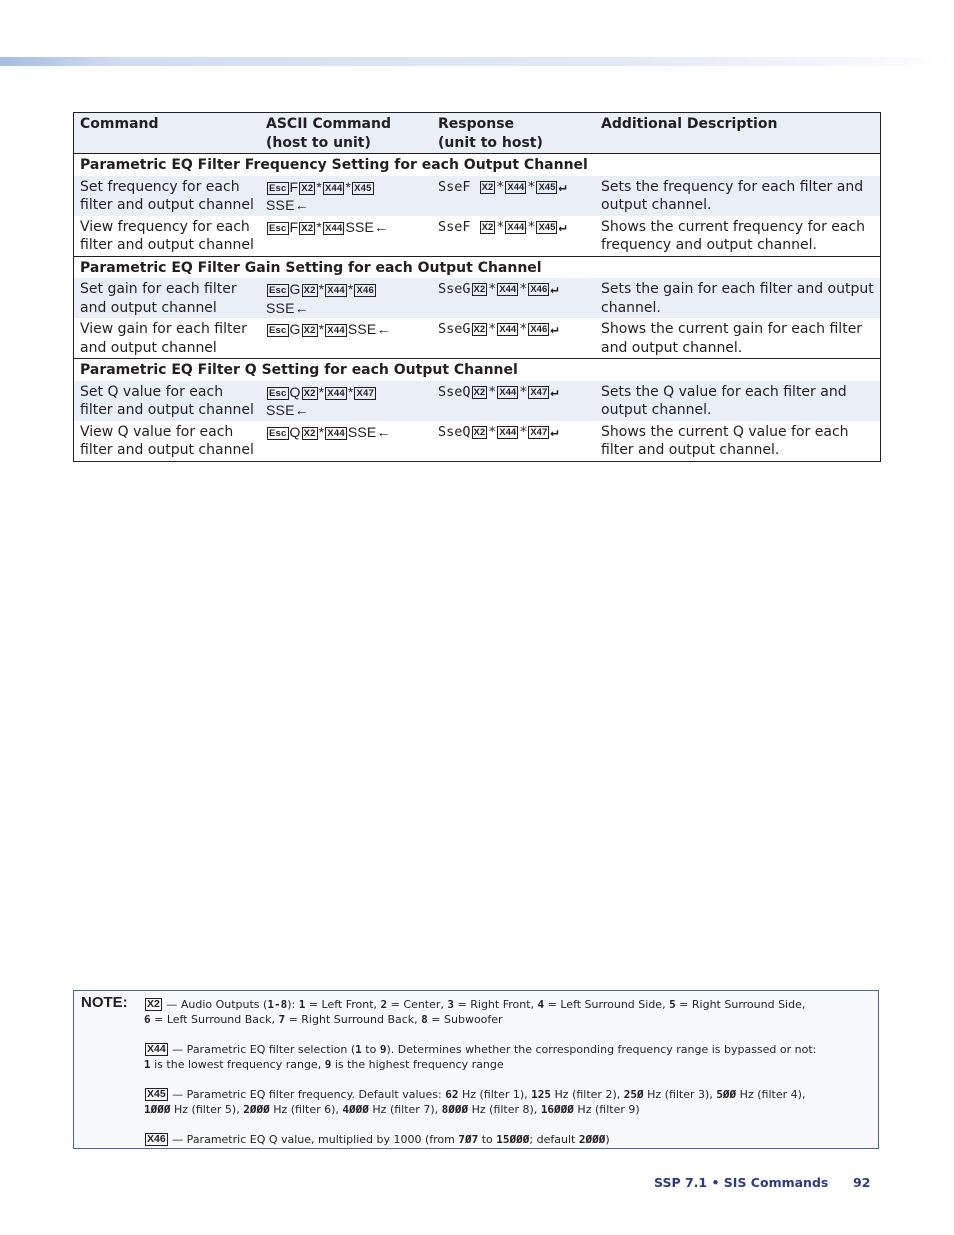 Image resolution: width=954 pixels, height=1235 pixels. What do you see at coordinates (541, 1094) in the screenshot?
I see `note-number: 125` at bounding box center [541, 1094].